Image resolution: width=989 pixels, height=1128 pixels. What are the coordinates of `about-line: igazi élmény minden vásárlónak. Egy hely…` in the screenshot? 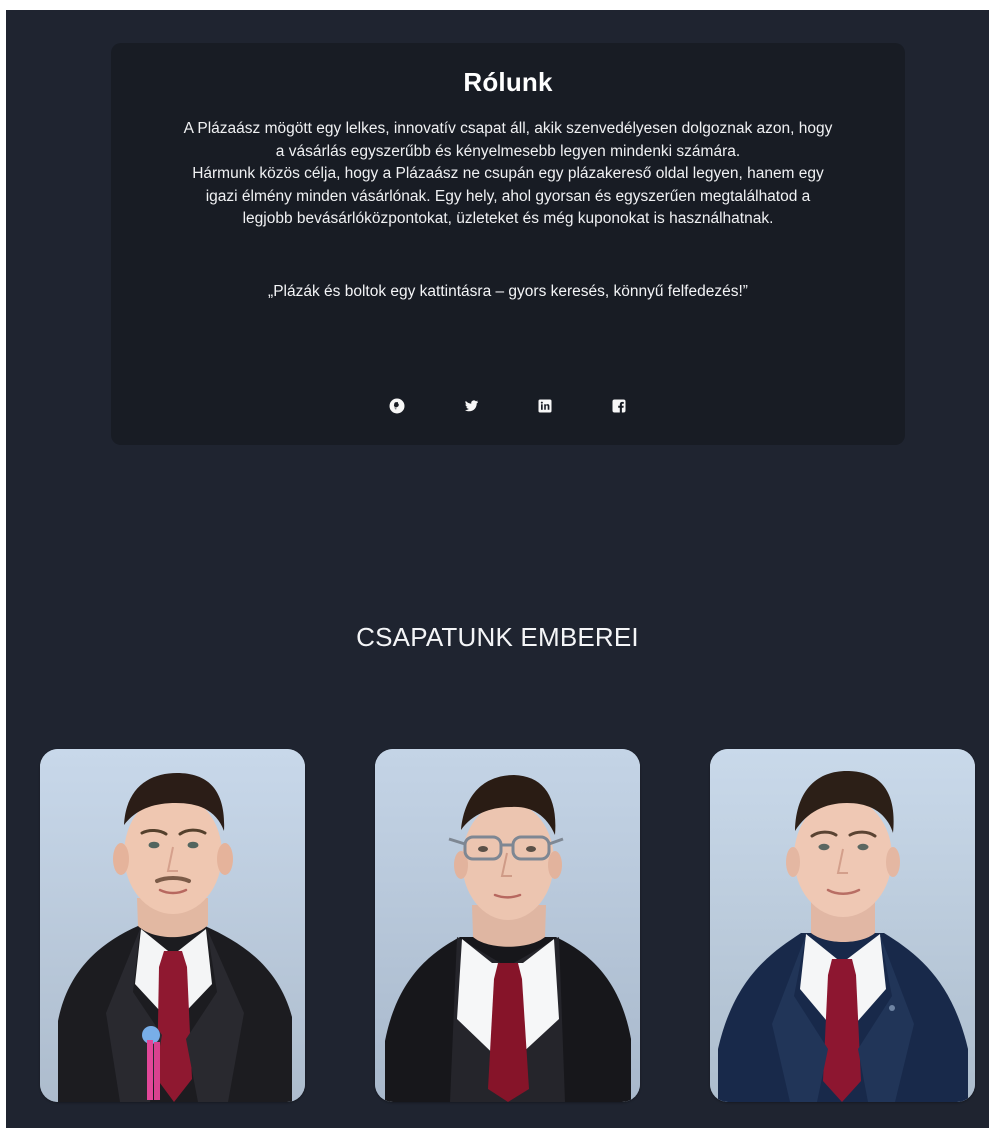 It's located at (508, 196).